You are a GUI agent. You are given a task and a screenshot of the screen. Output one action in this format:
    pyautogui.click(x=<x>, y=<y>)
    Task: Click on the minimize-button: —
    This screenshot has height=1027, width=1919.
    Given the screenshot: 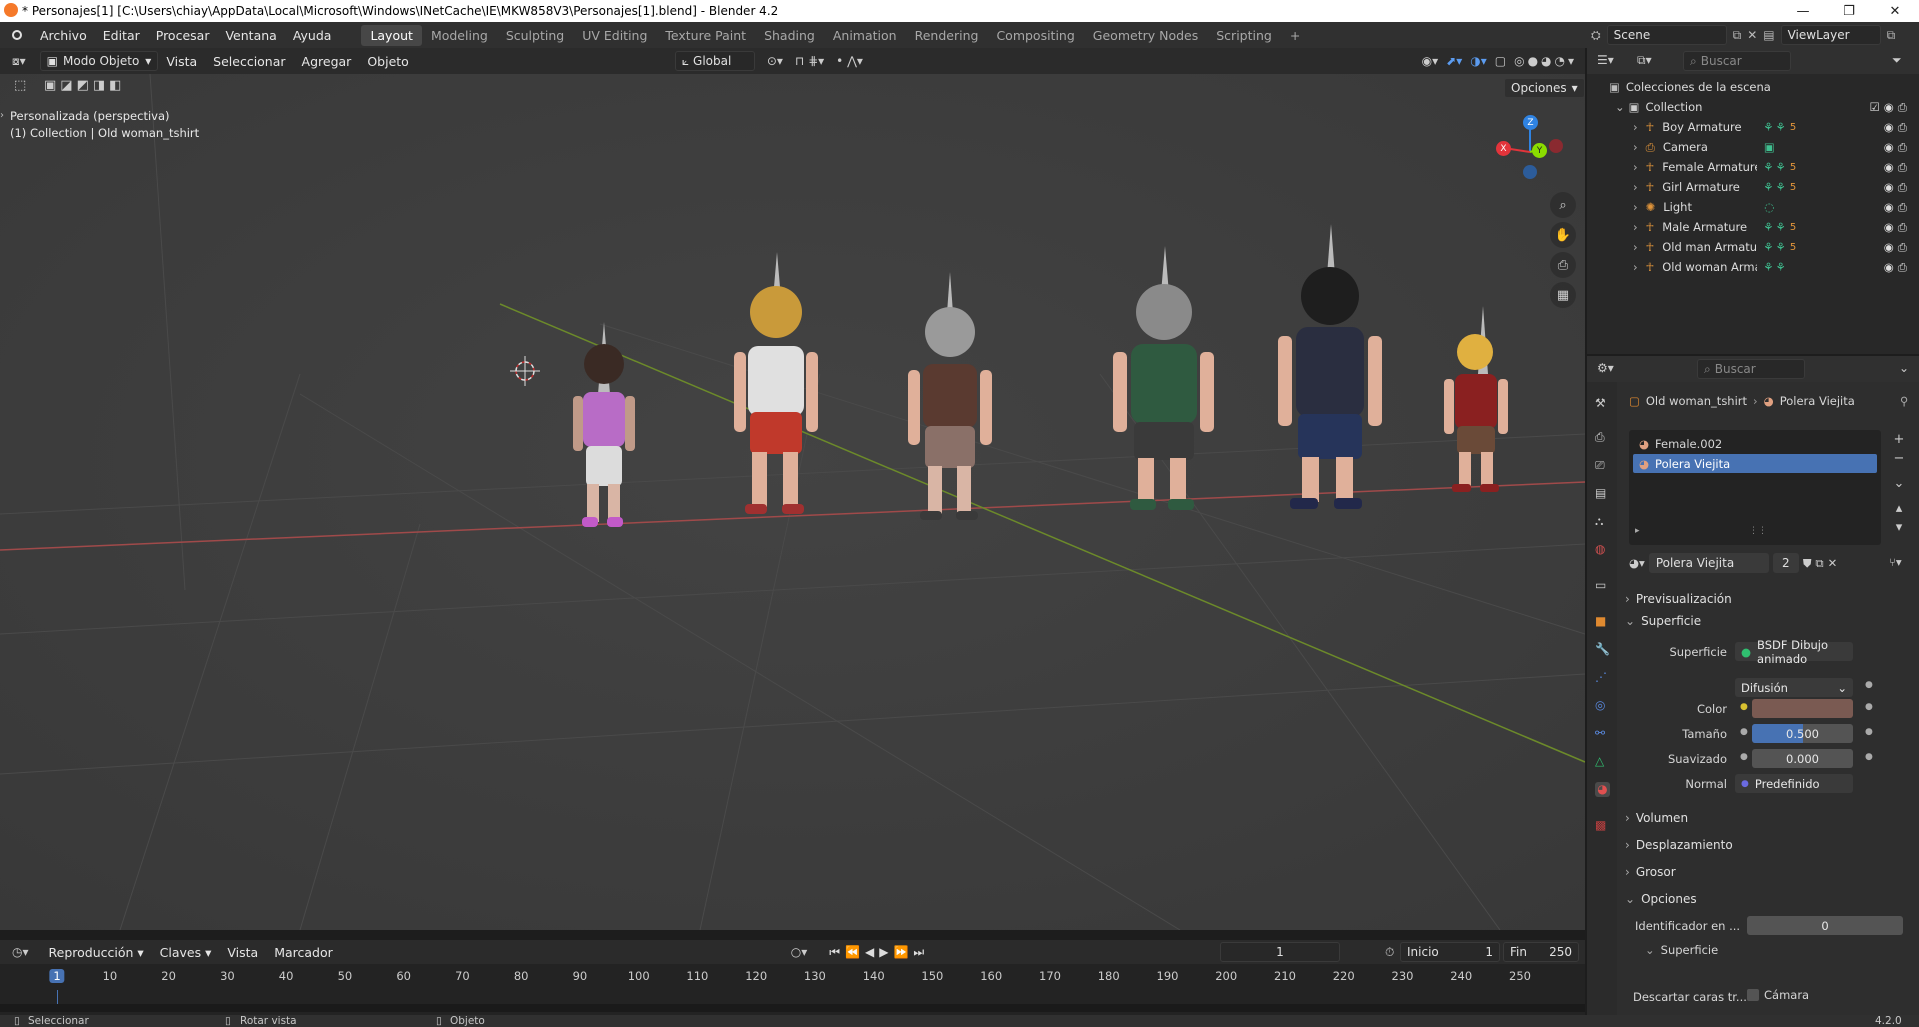 What is the action you would take?
    pyautogui.click(x=1803, y=11)
    